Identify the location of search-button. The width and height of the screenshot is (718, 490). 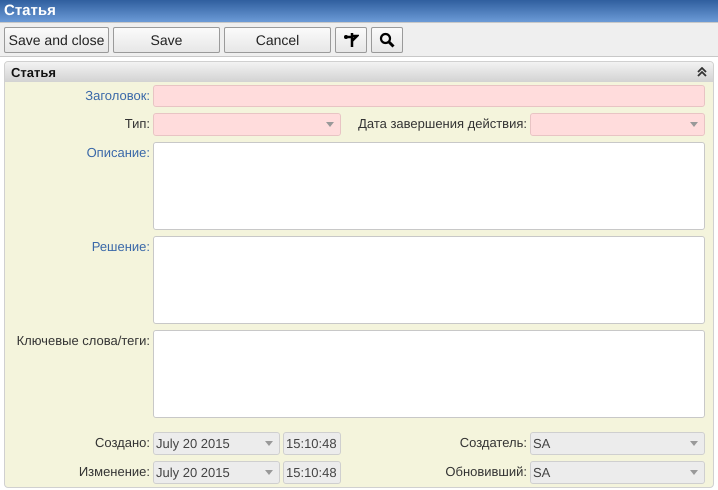
(387, 39).